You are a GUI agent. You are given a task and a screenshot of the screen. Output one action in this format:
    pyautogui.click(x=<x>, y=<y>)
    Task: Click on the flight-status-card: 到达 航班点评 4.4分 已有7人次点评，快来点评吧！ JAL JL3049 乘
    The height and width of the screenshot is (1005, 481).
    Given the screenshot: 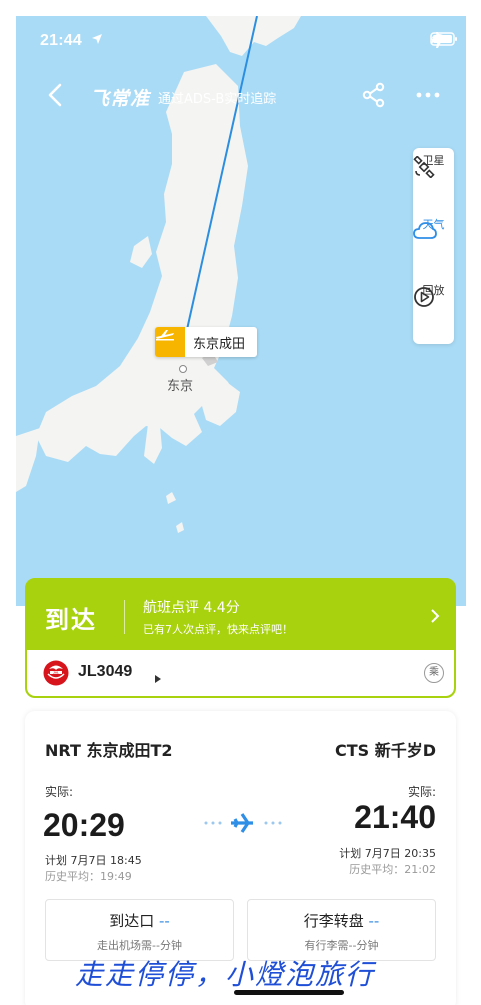 What is the action you would take?
    pyautogui.click(x=240, y=638)
    